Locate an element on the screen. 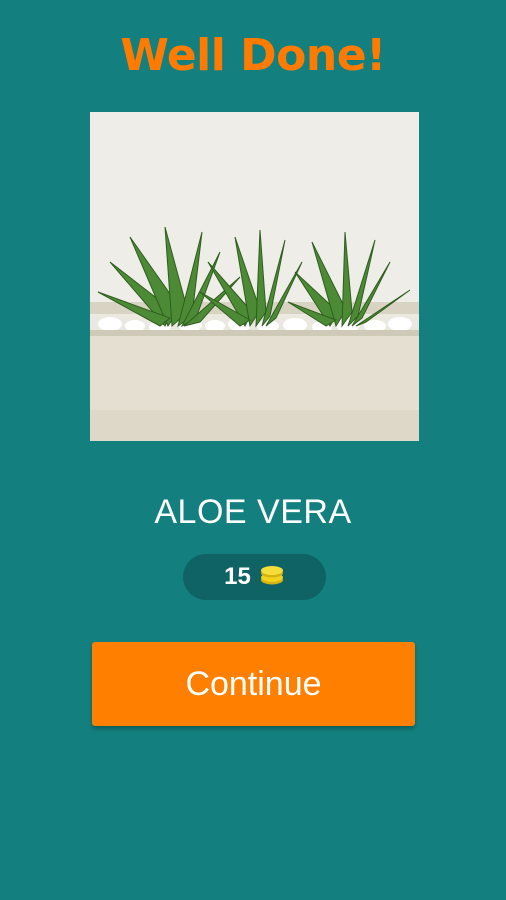  coins-icon is located at coordinates (272, 577).